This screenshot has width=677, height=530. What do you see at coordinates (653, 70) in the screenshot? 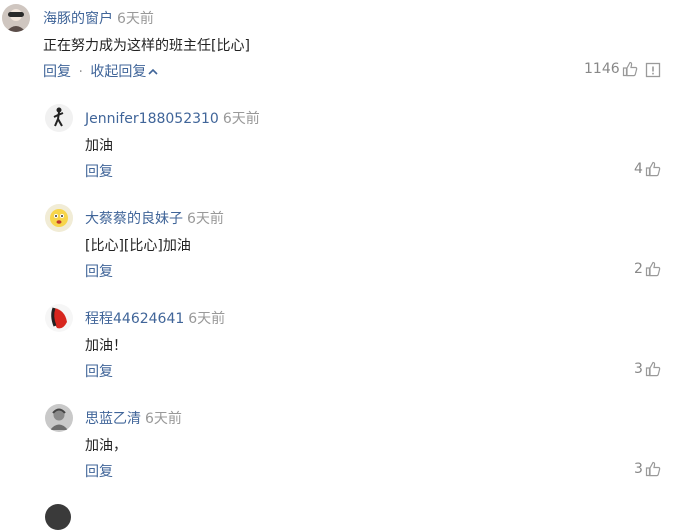
I see `report-icon` at bounding box center [653, 70].